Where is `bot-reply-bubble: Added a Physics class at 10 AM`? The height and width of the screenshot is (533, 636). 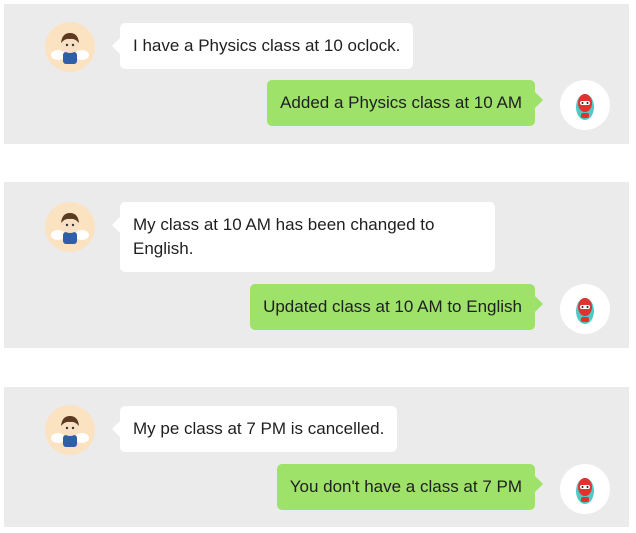 bot-reply-bubble: Added a Physics class at 10 AM is located at coordinates (405, 103).